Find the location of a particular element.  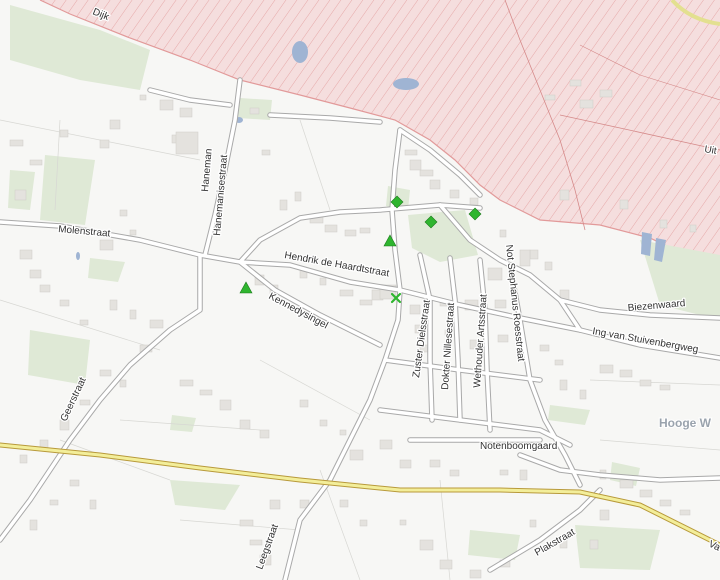

label-hoogew: Hooge W is located at coordinates (685, 423).